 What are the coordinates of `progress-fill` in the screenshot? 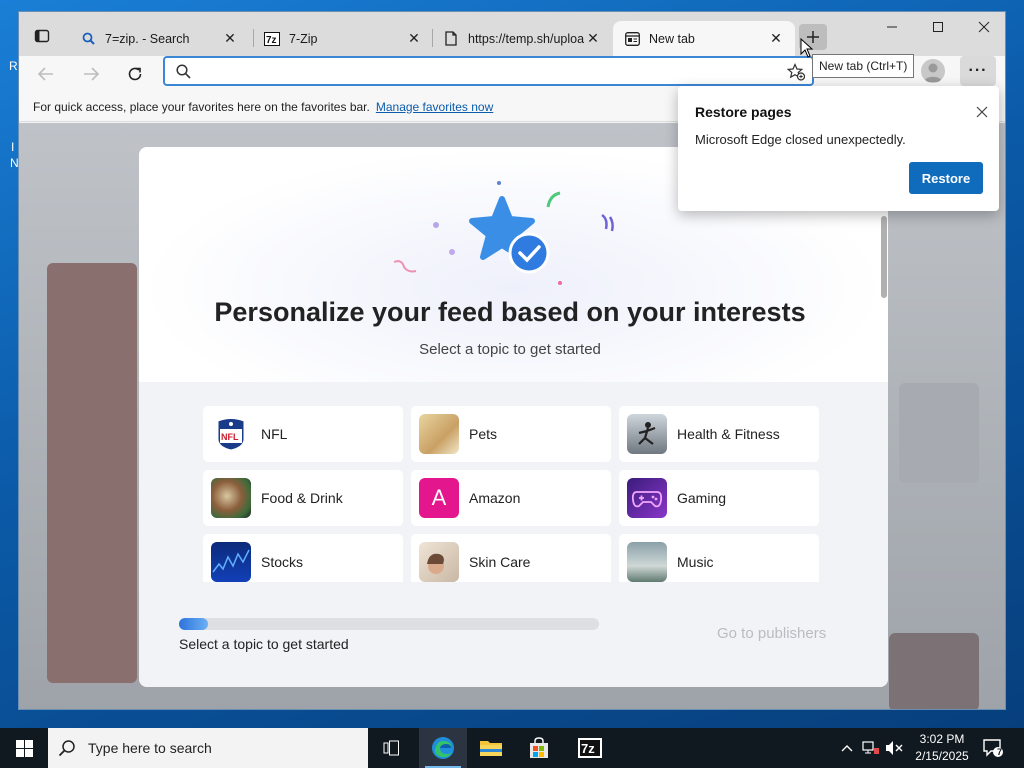 It's located at (194, 624).